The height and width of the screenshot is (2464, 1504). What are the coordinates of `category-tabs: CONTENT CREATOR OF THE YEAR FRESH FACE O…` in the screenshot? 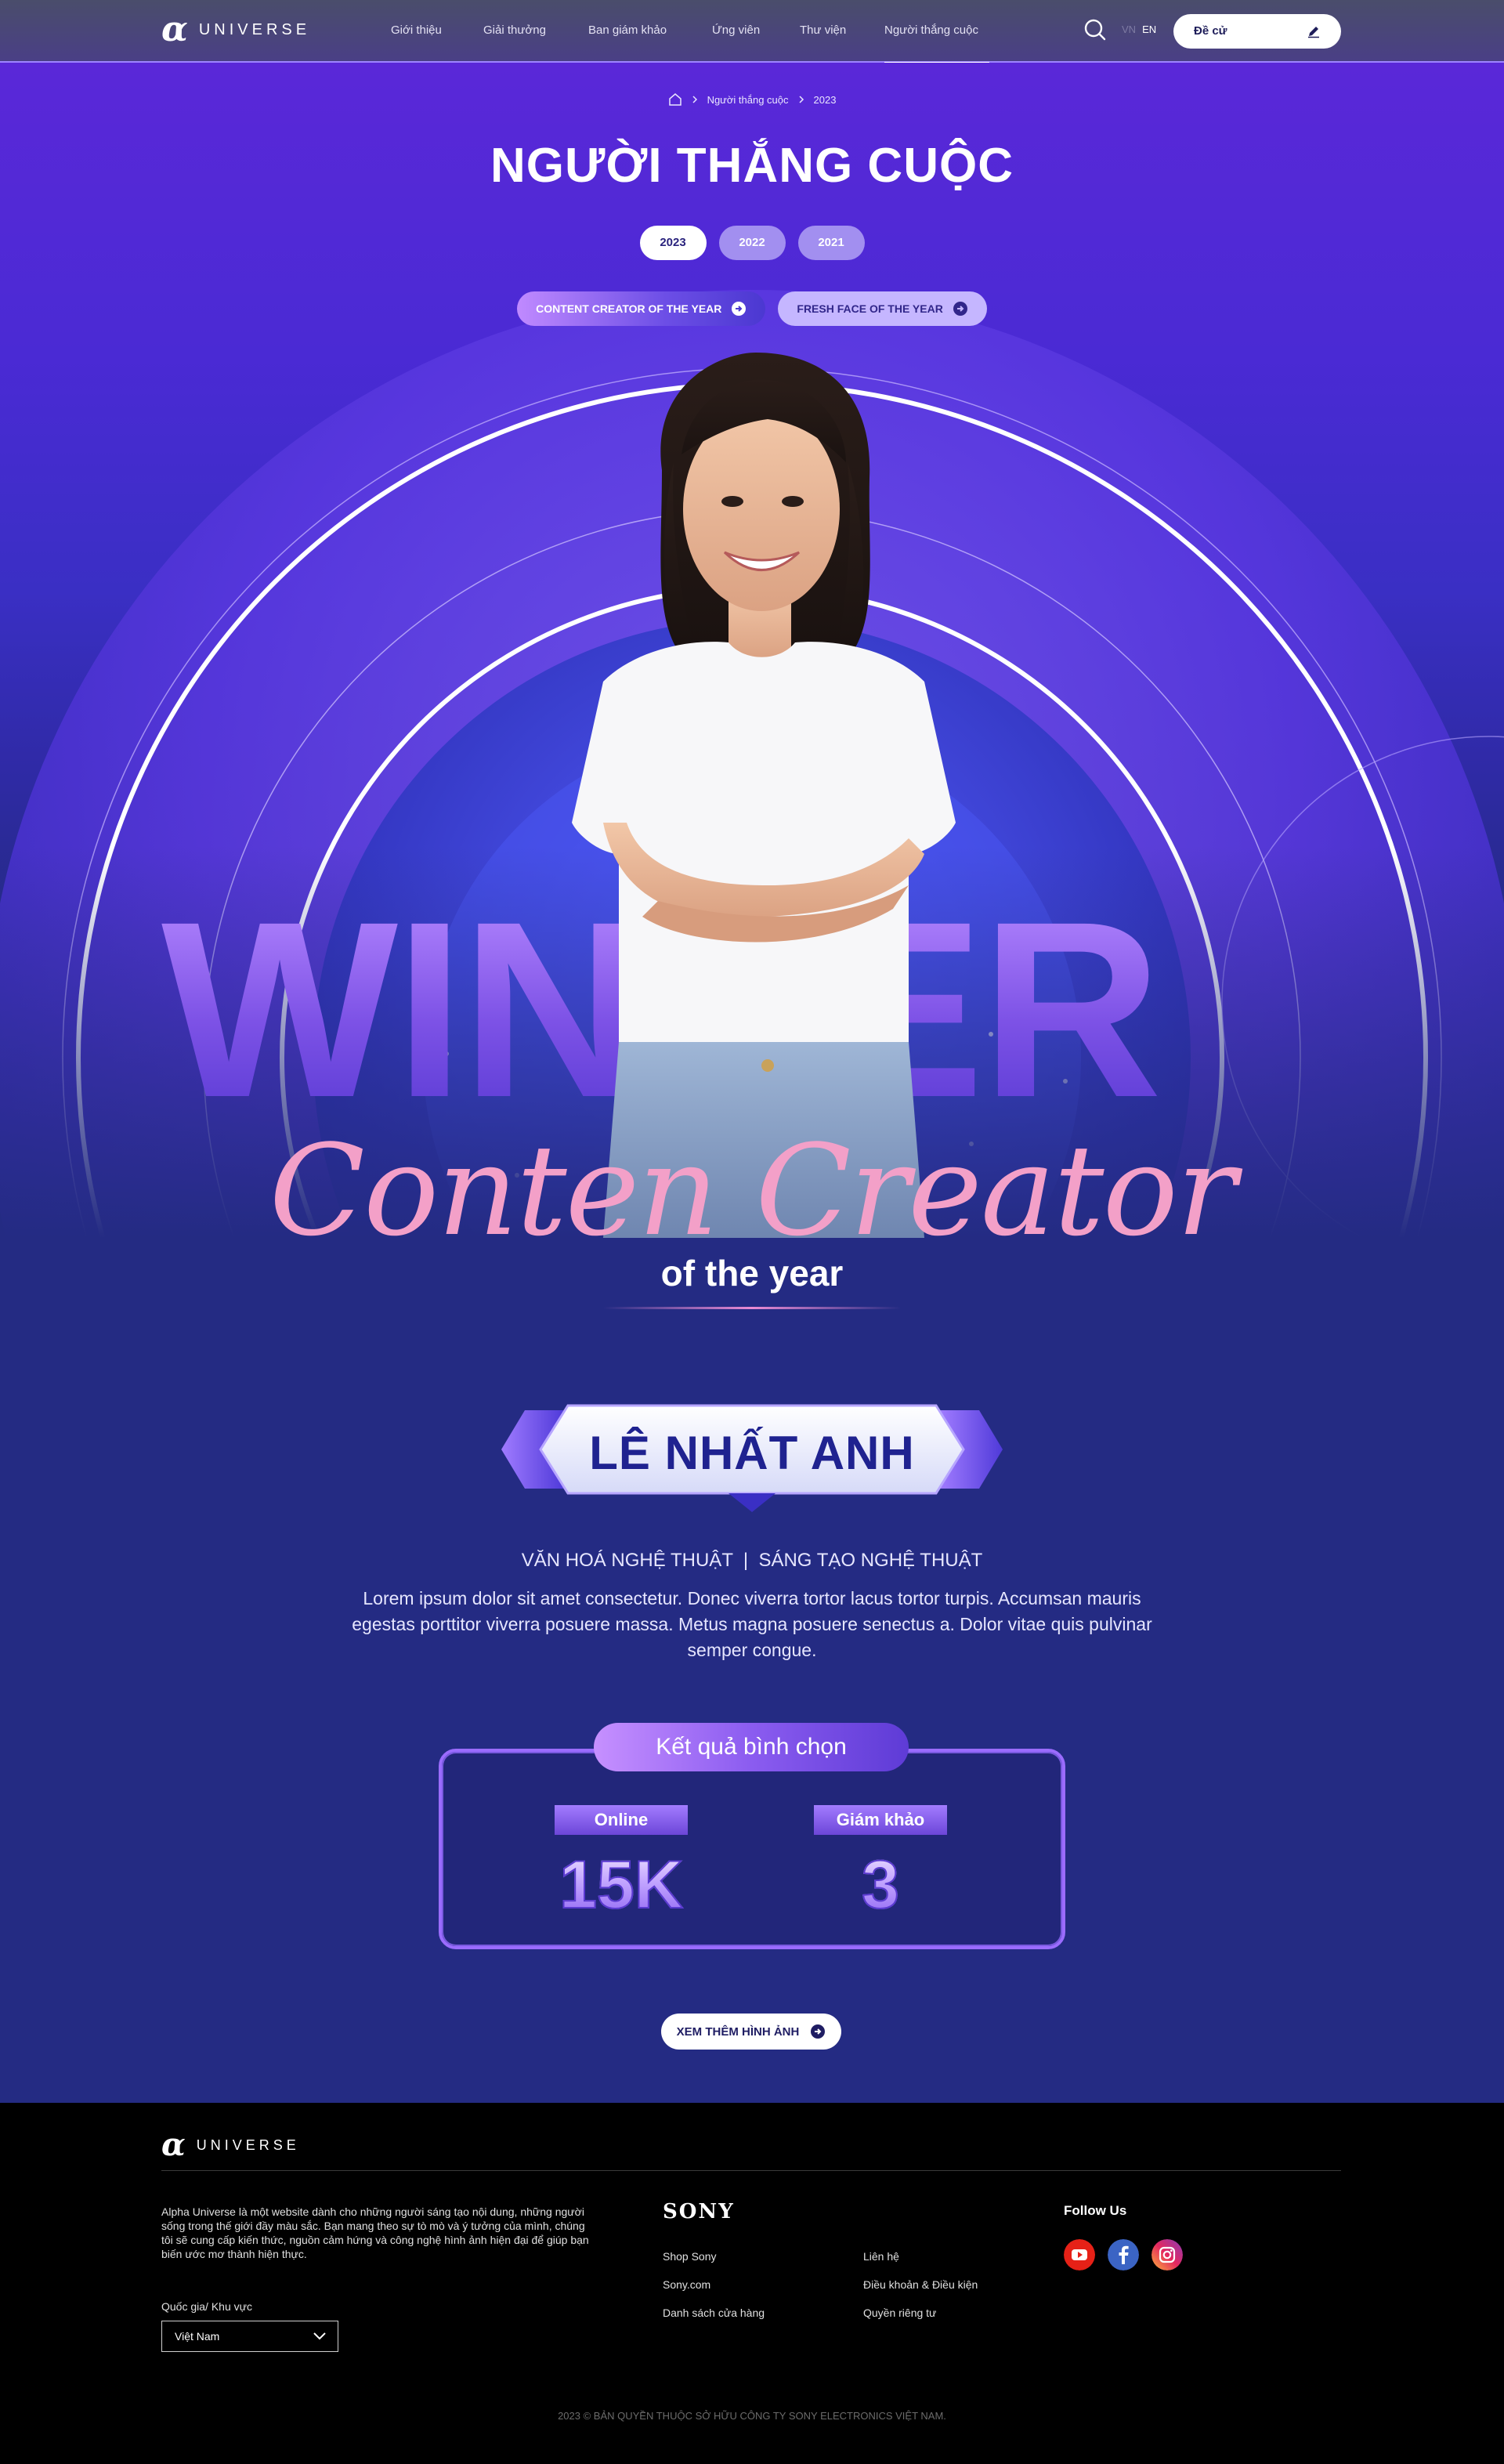 It's located at (752, 308).